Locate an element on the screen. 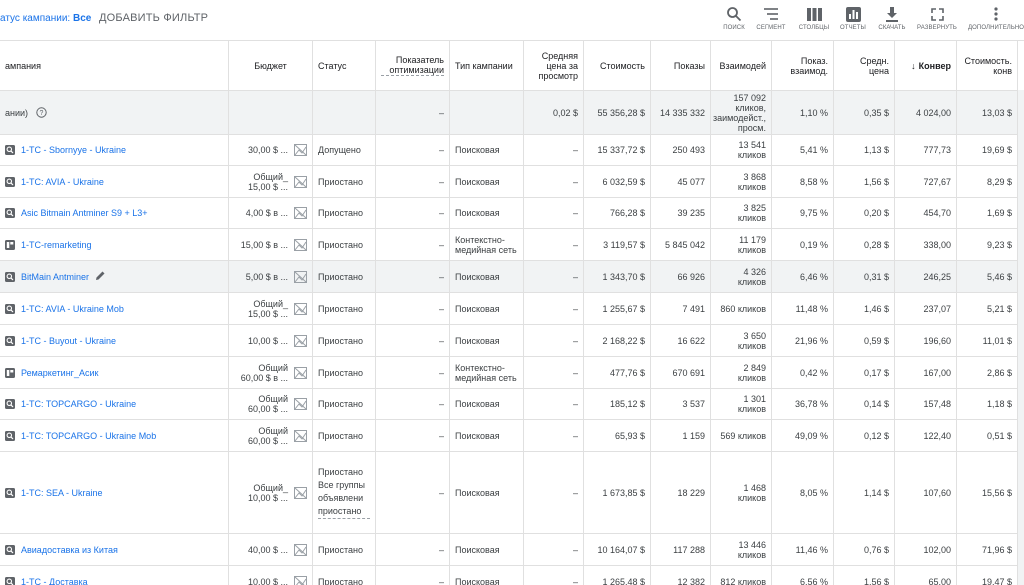 This screenshot has width=1024, height=585. campaign-name-link: Ремаркетинг_Асик is located at coordinates (59, 373).